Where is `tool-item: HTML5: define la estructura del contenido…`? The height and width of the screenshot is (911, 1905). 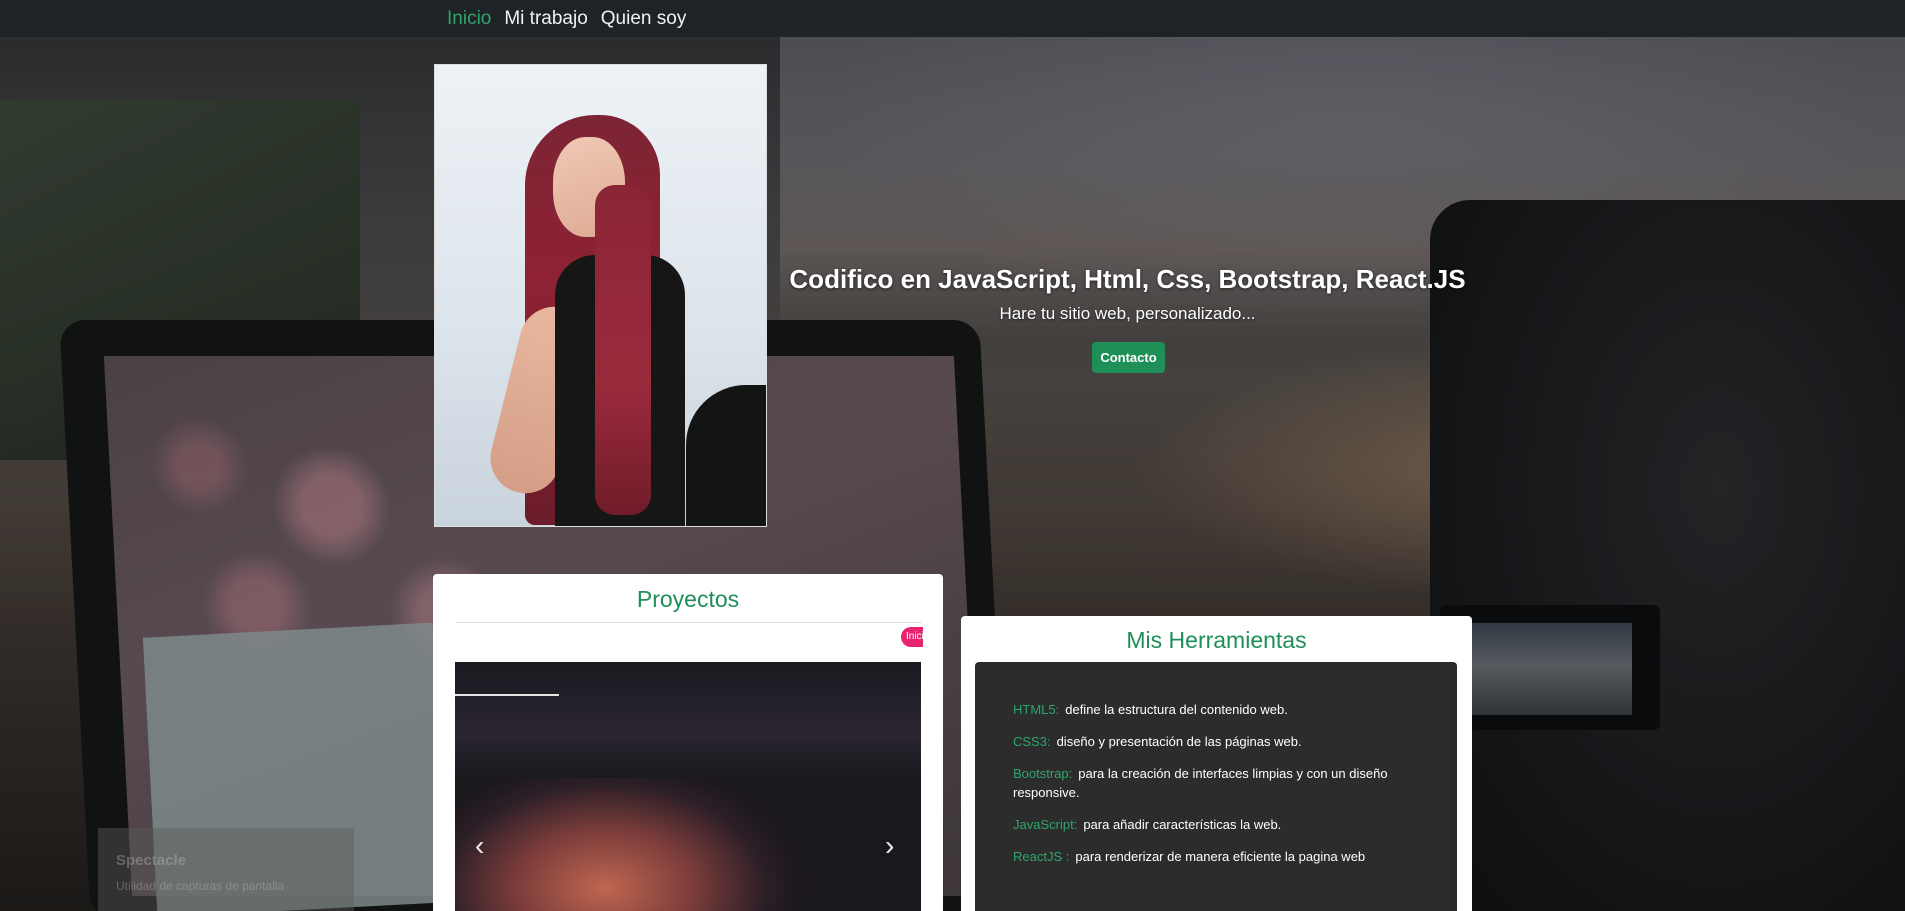
tool-item: HTML5: define la estructura del contenido… is located at coordinates (1216, 709).